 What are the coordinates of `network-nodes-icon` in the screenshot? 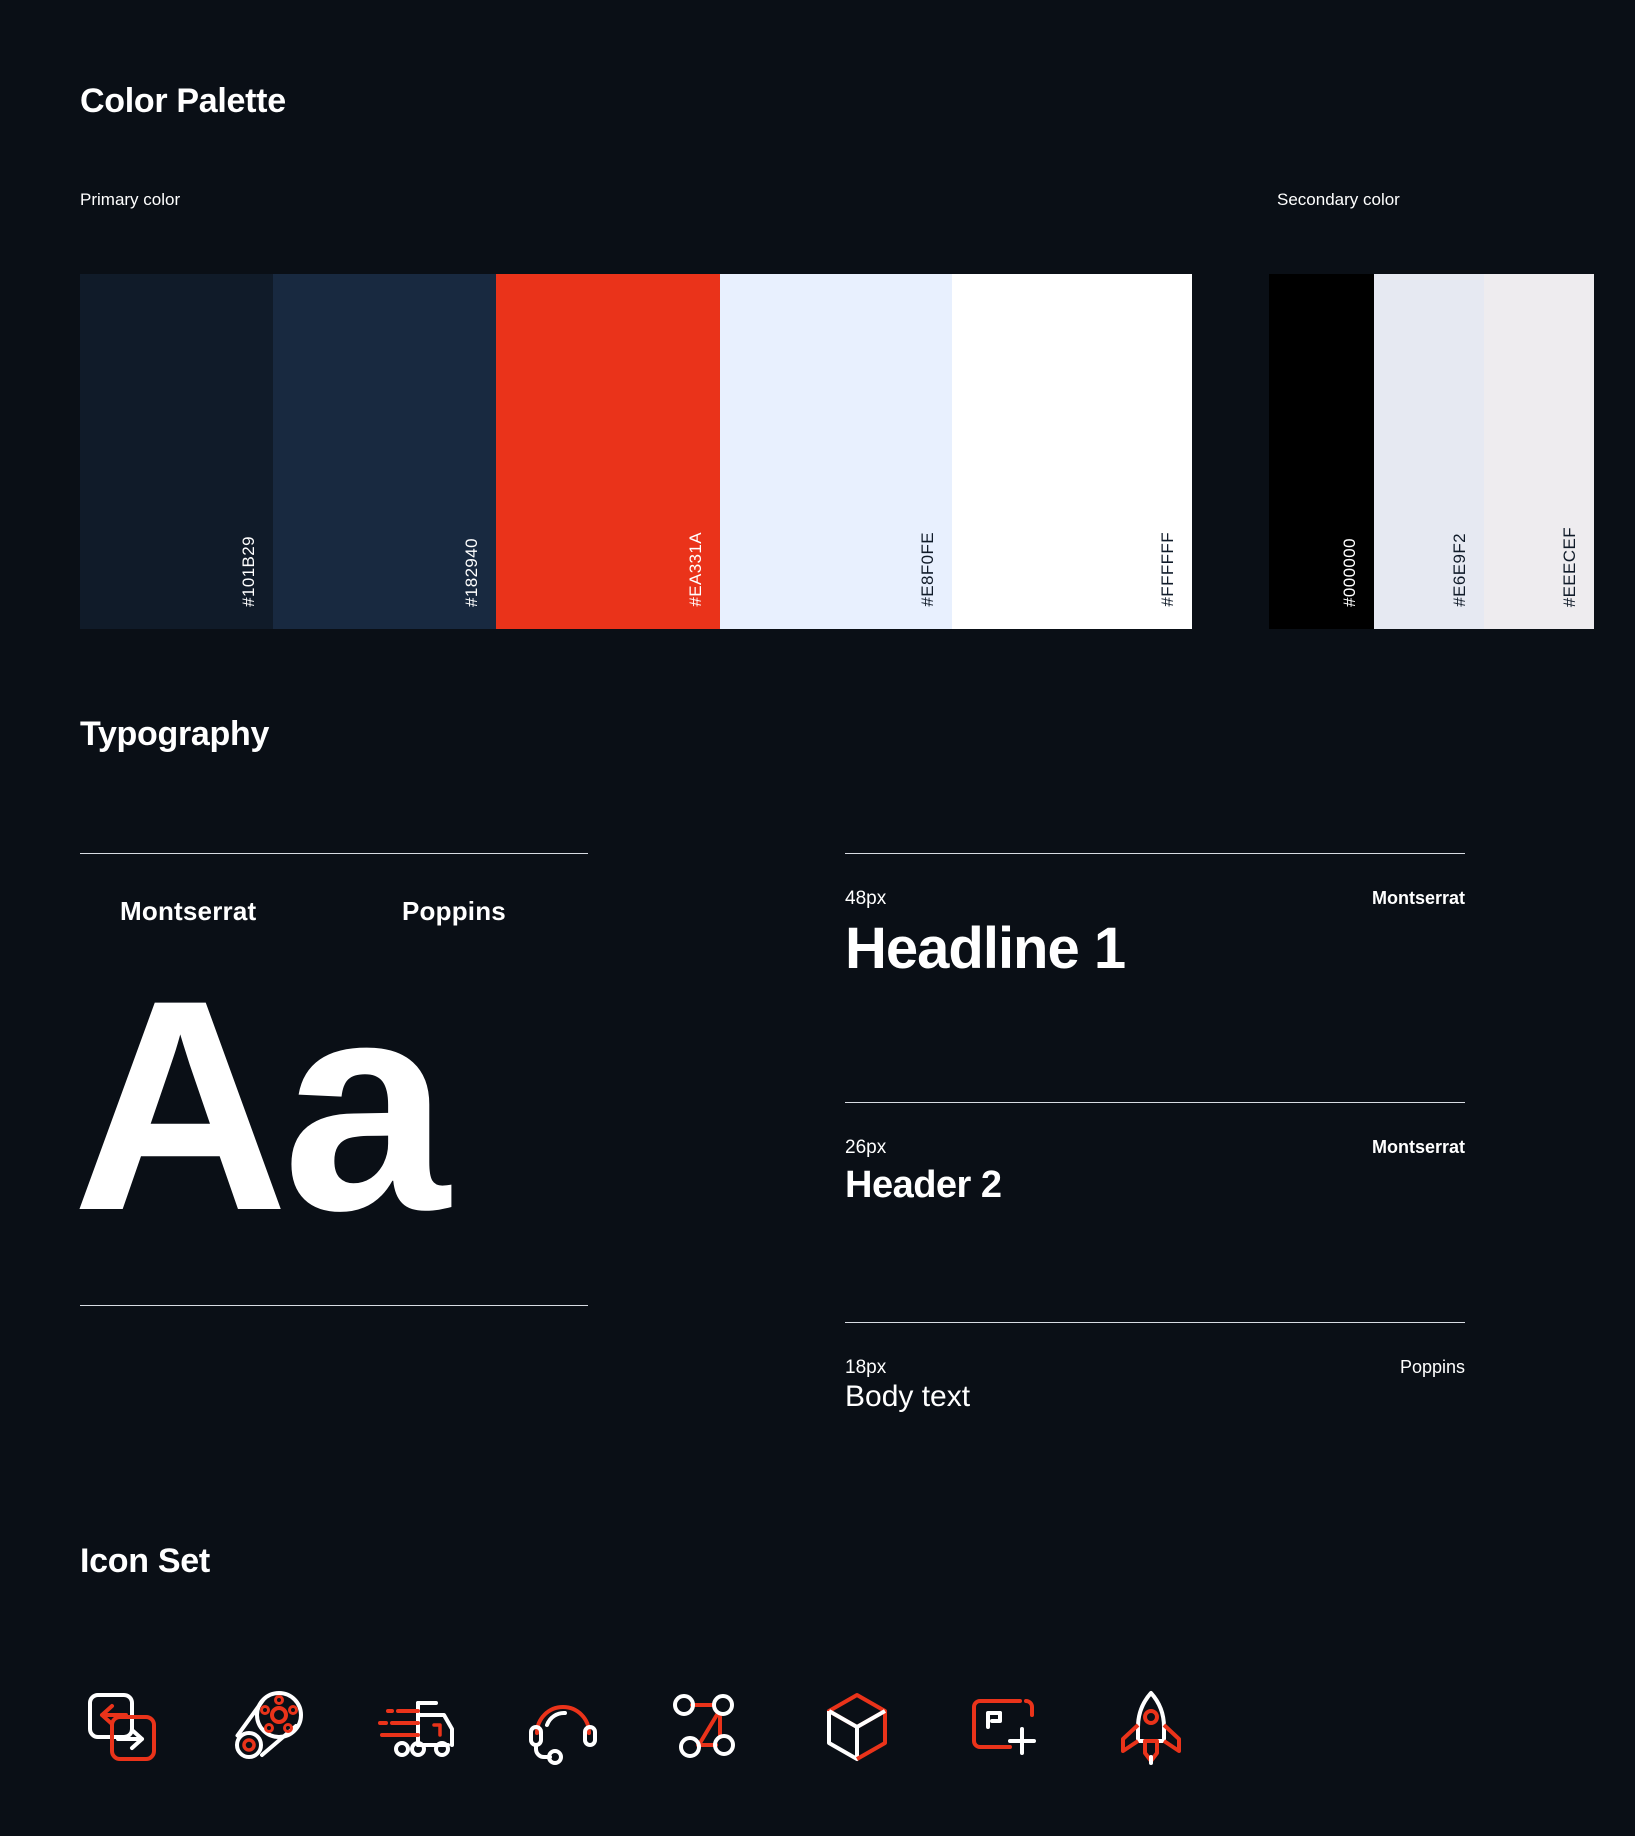 It's located at (710, 1727).